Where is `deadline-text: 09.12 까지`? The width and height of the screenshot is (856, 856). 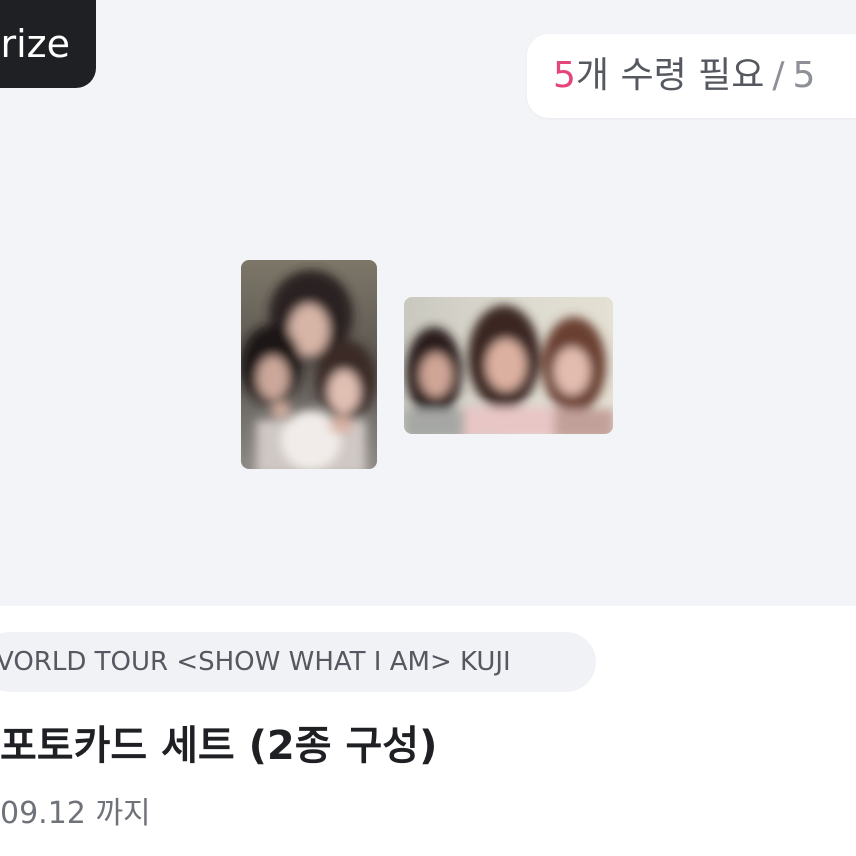
deadline-text: 09.12 까지 is located at coordinates (75, 814).